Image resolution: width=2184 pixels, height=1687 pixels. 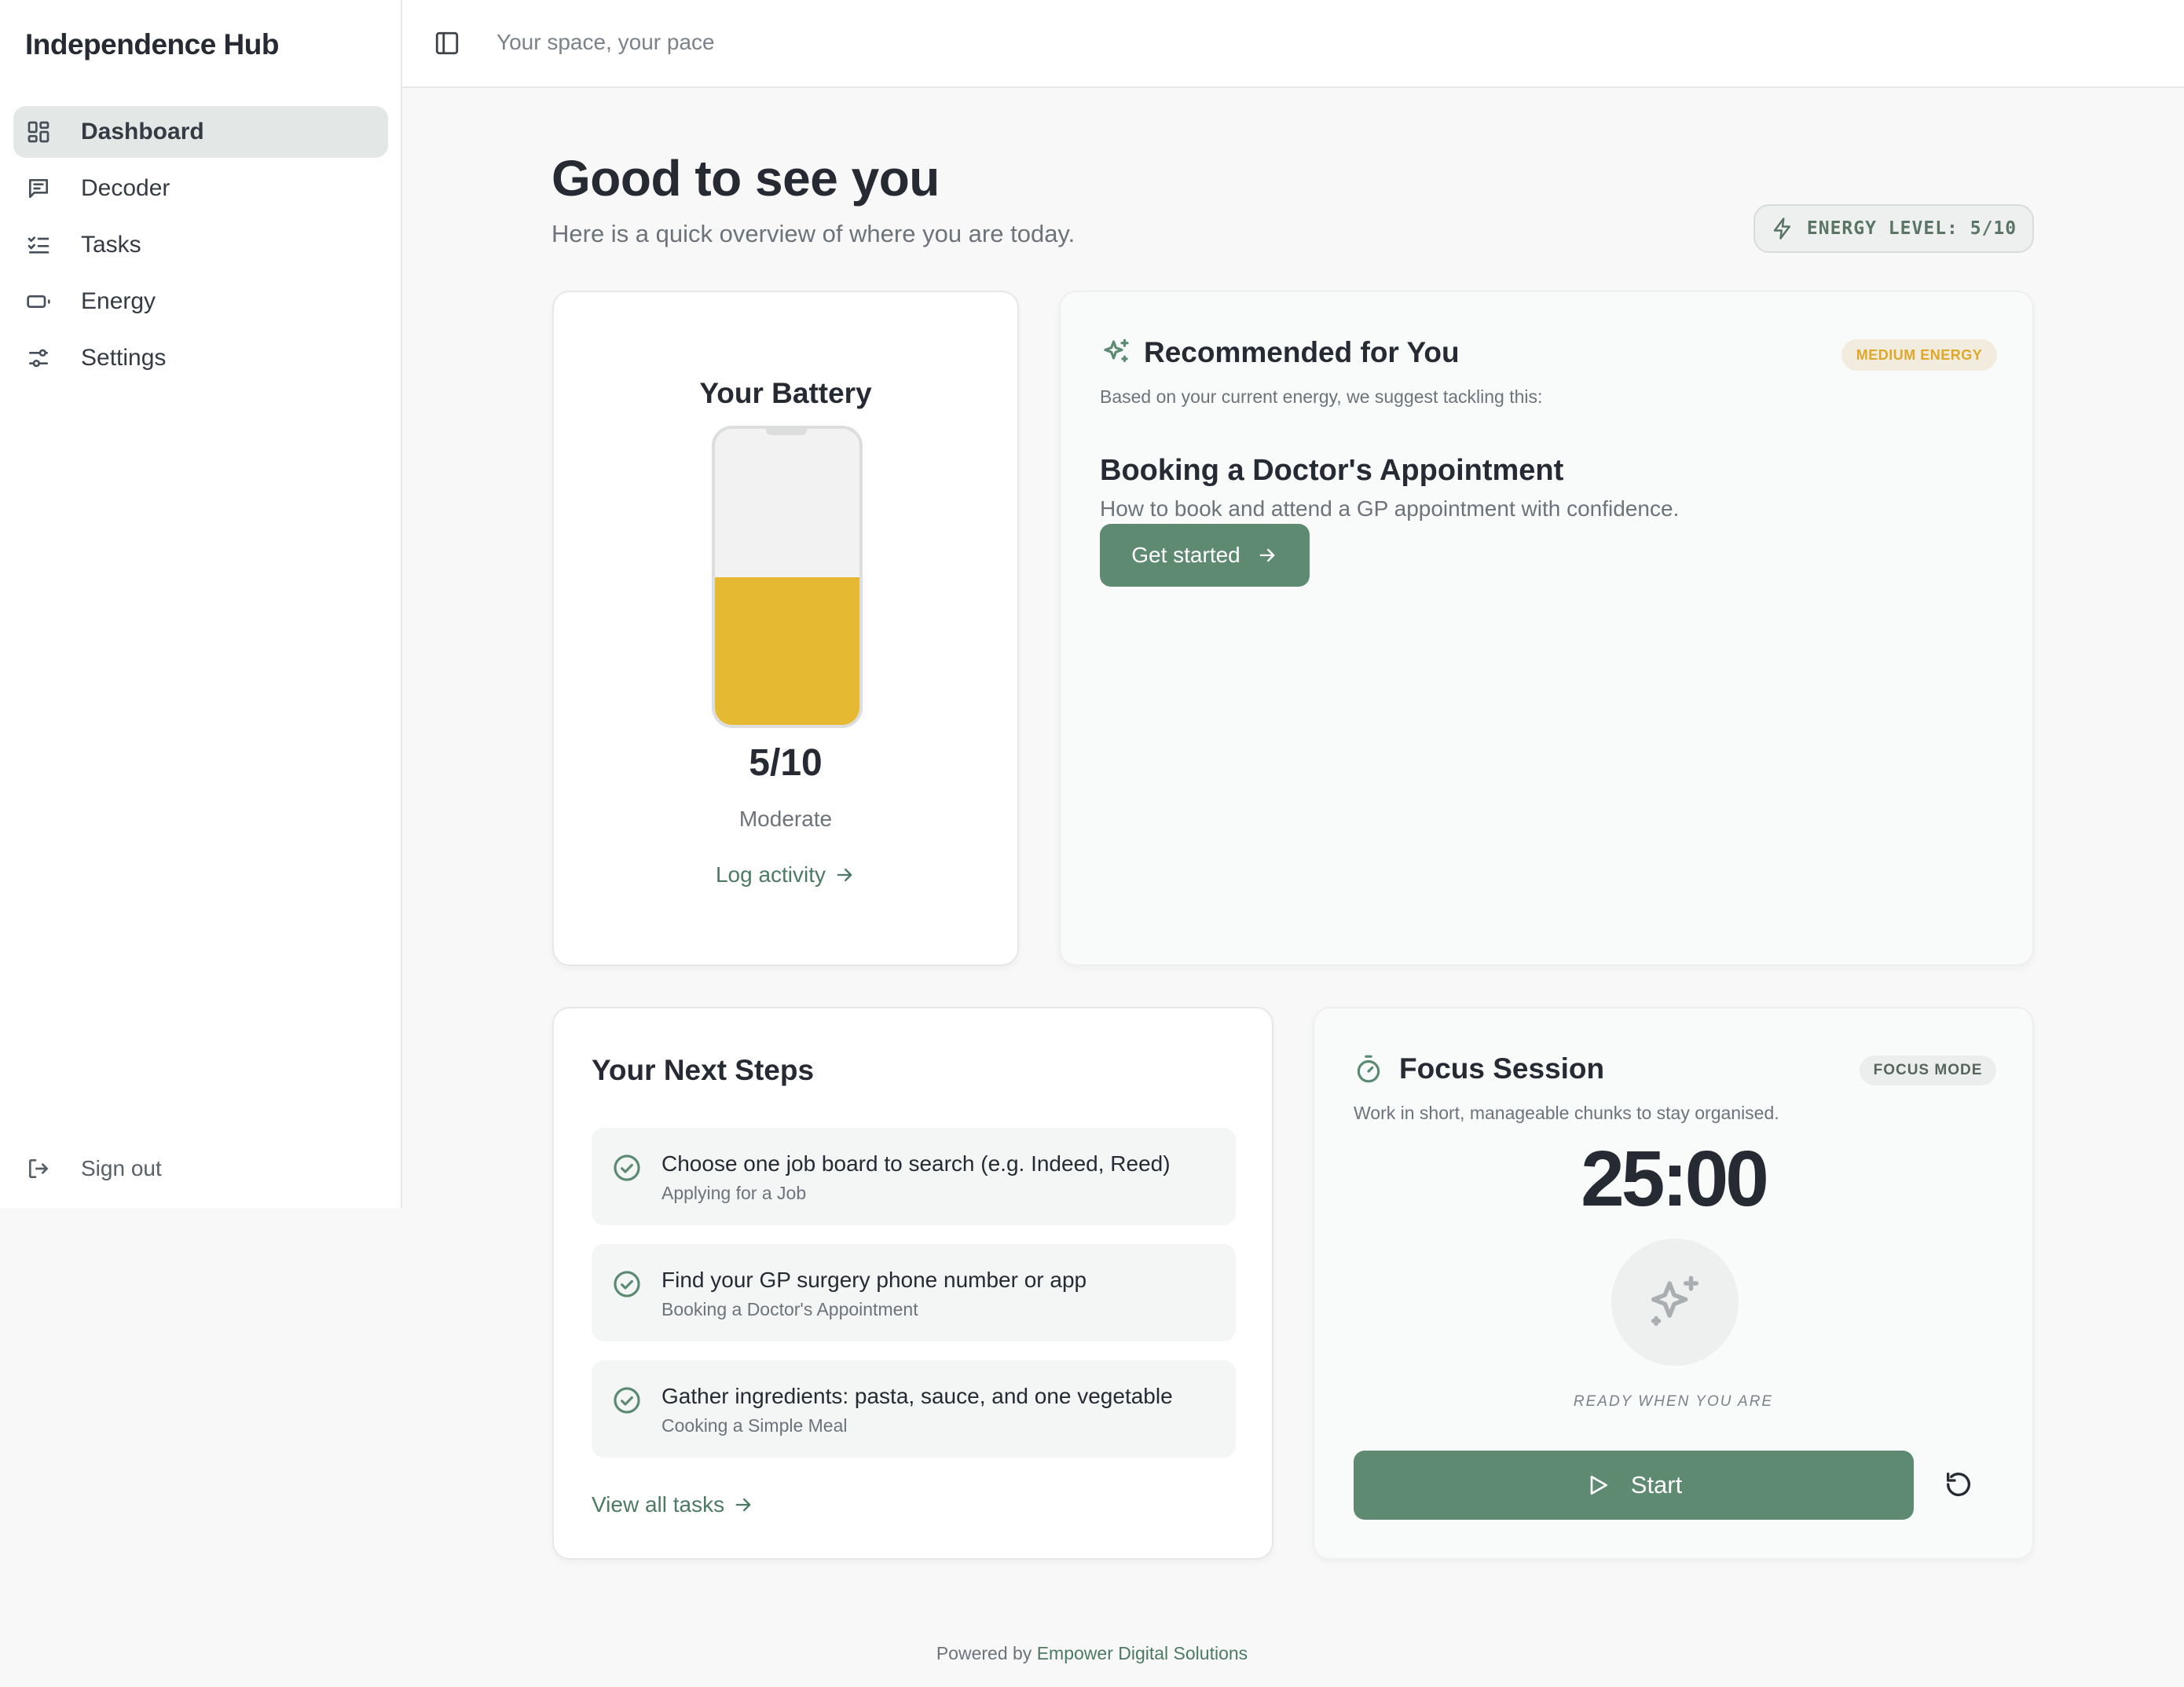 I want to click on get-started-button: Get started, so click(x=1205, y=555).